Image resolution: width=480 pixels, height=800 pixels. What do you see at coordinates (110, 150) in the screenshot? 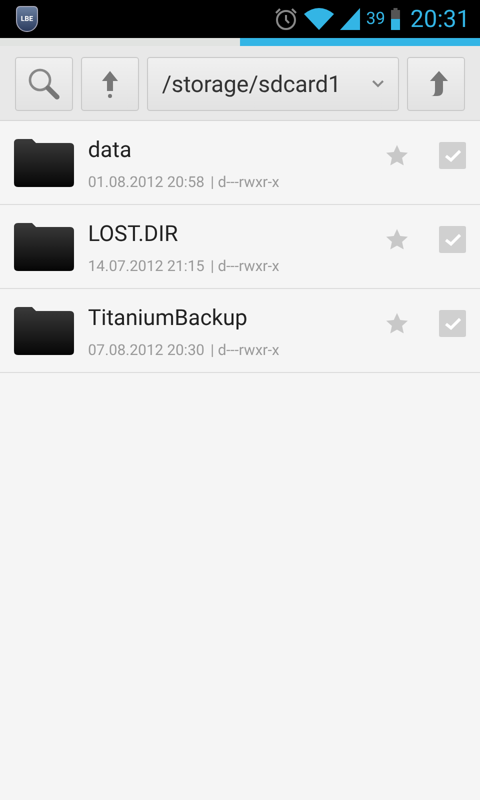
I see `file-name: data` at bounding box center [110, 150].